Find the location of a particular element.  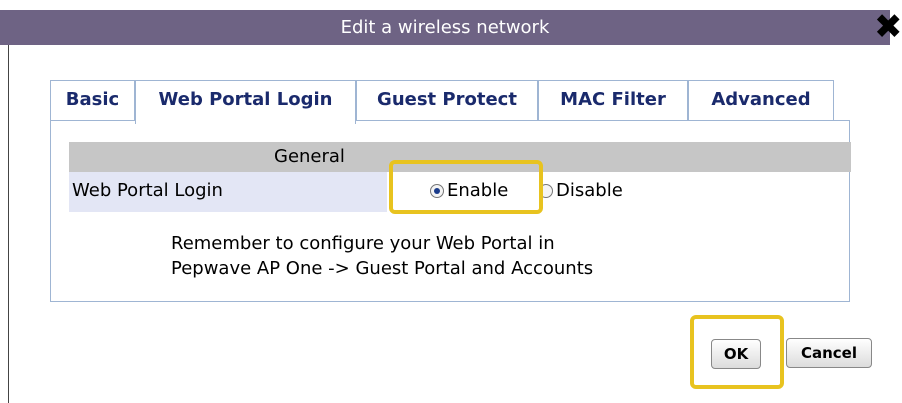

disable-label: Disable is located at coordinates (589, 191).